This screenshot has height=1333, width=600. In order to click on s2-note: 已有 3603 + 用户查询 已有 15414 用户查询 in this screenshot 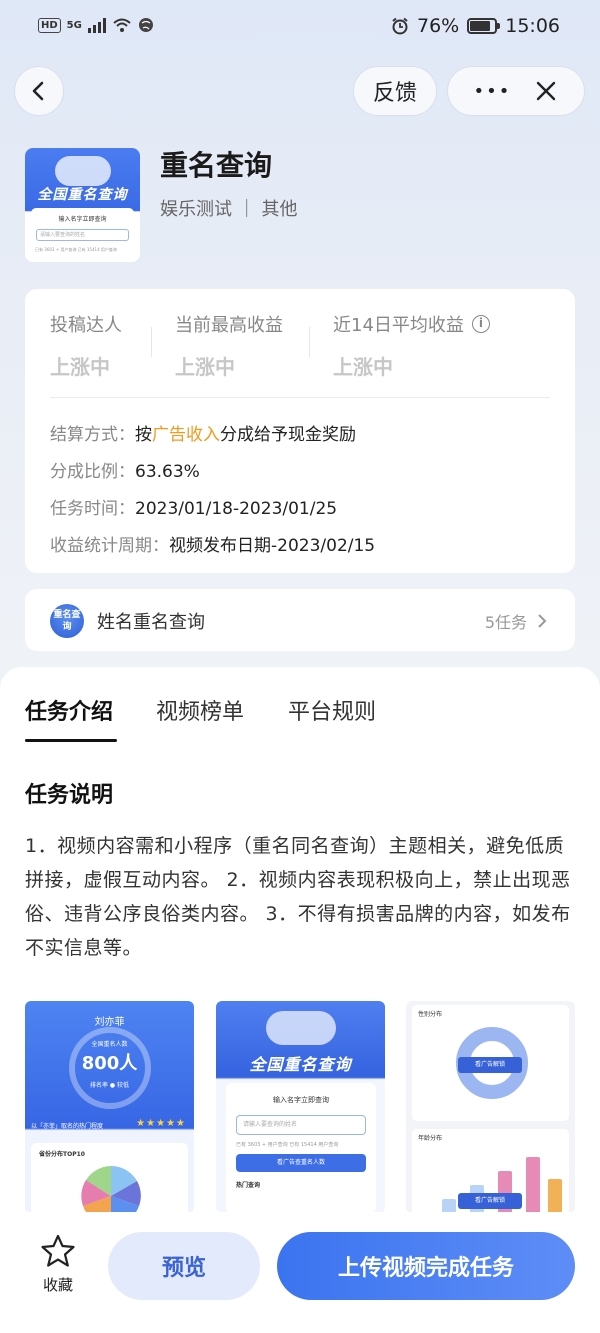, I will do `click(287, 1145)`.